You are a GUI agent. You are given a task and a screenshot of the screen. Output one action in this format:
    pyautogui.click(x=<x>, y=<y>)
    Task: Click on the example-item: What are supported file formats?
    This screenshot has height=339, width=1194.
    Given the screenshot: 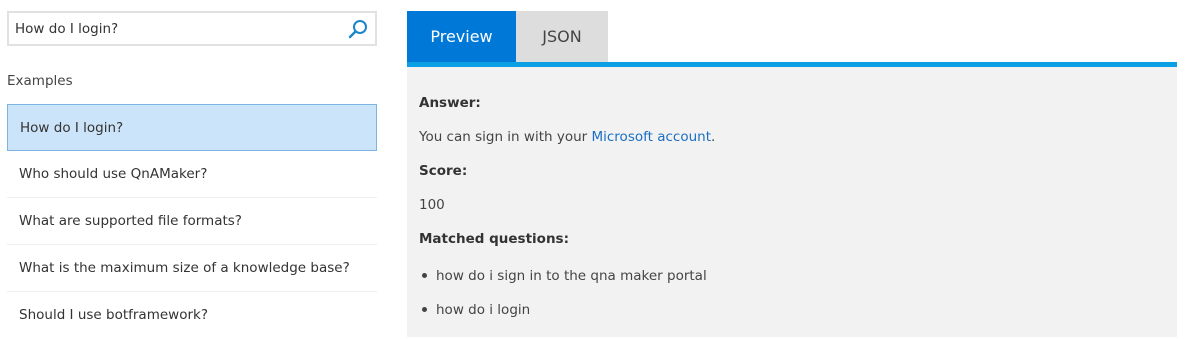 What is the action you would take?
    pyautogui.click(x=192, y=221)
    